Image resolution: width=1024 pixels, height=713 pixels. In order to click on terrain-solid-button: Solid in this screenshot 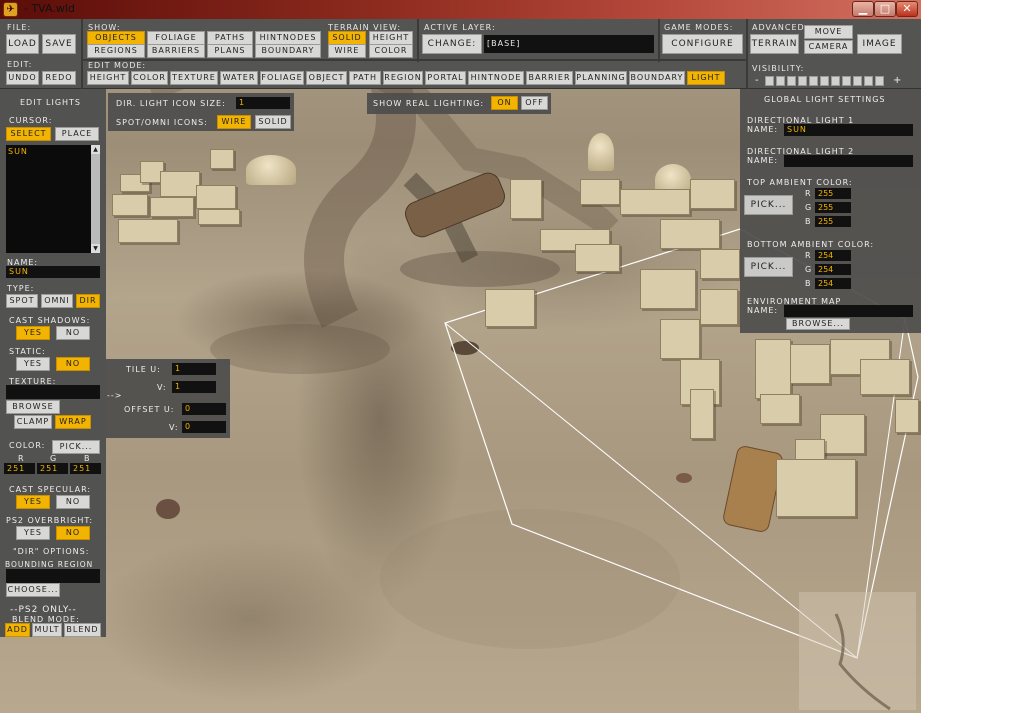, I will do `click(347, 38)`.